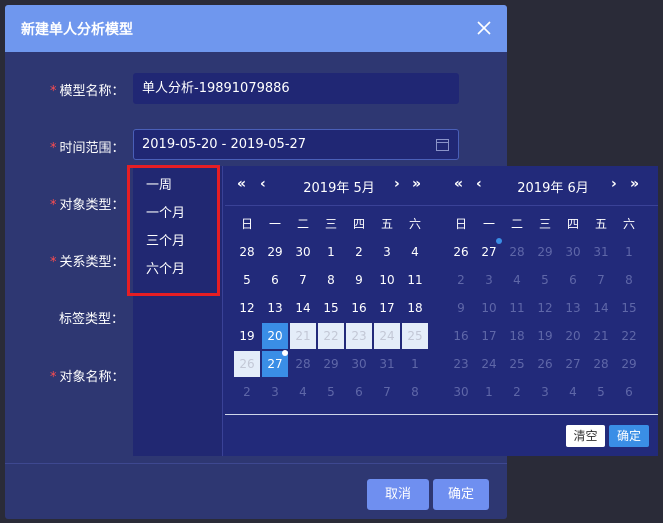 The width and height of the screenshot is (663, 523). I want to click on ok-button: 确定, so click(461, 494).